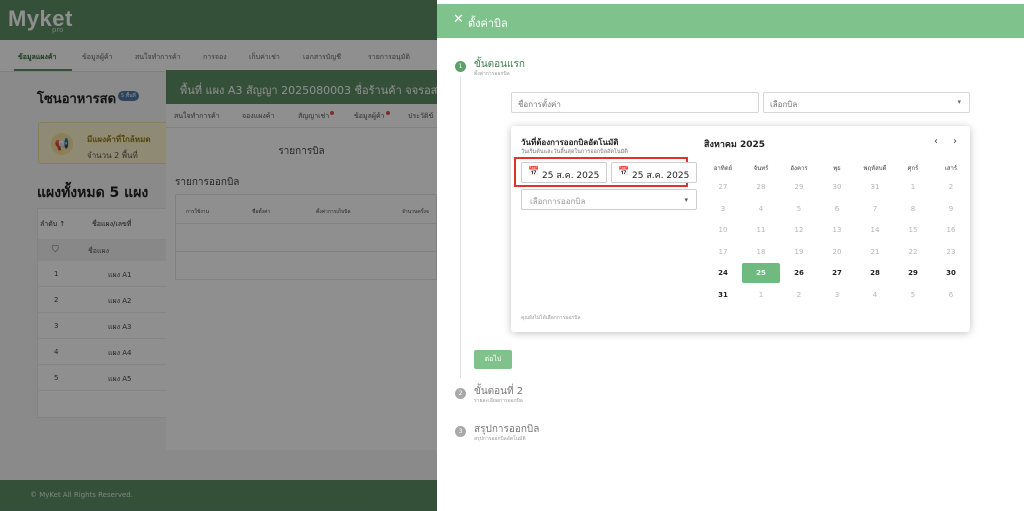 Image resolution: width=1024 pixels, height=511 pixels. Describe the element at coordinates (609, 199) in the screenshot. I see `bill-type-select: เลือกการออกบิล ▾` at that location.